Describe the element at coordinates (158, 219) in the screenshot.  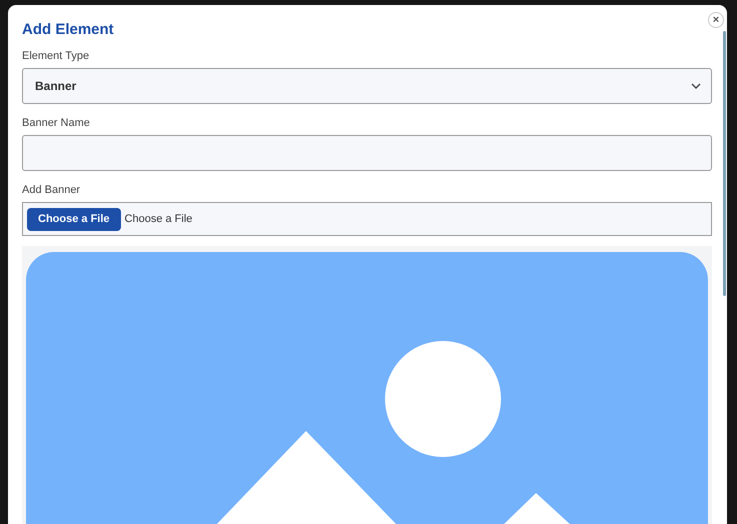
I see `file-name: Choose a File` at that location.